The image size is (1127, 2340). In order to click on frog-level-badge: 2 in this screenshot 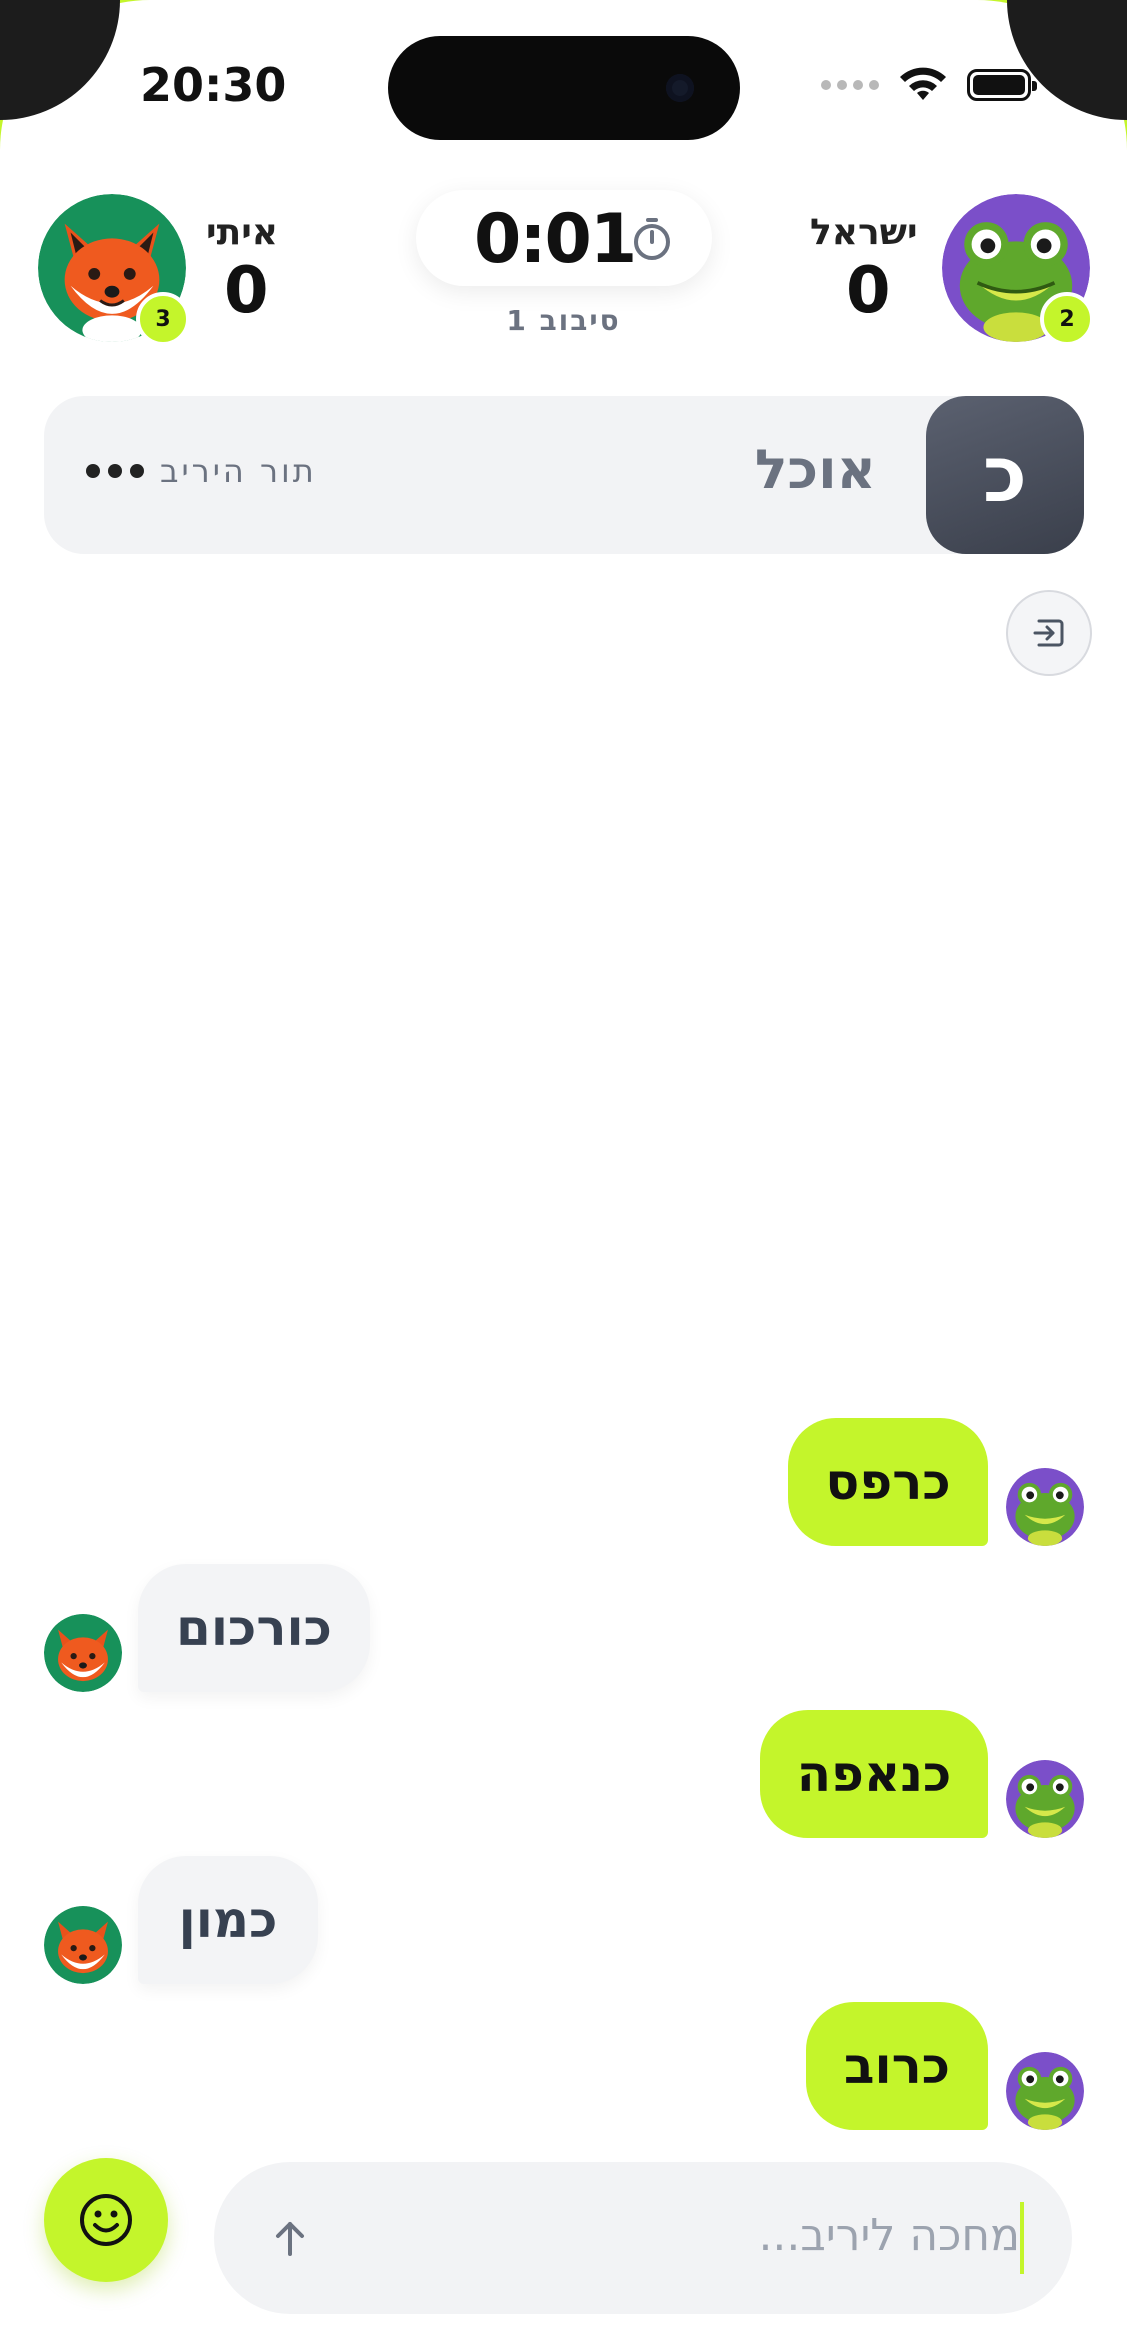, I will do `click(1067, 319)`.